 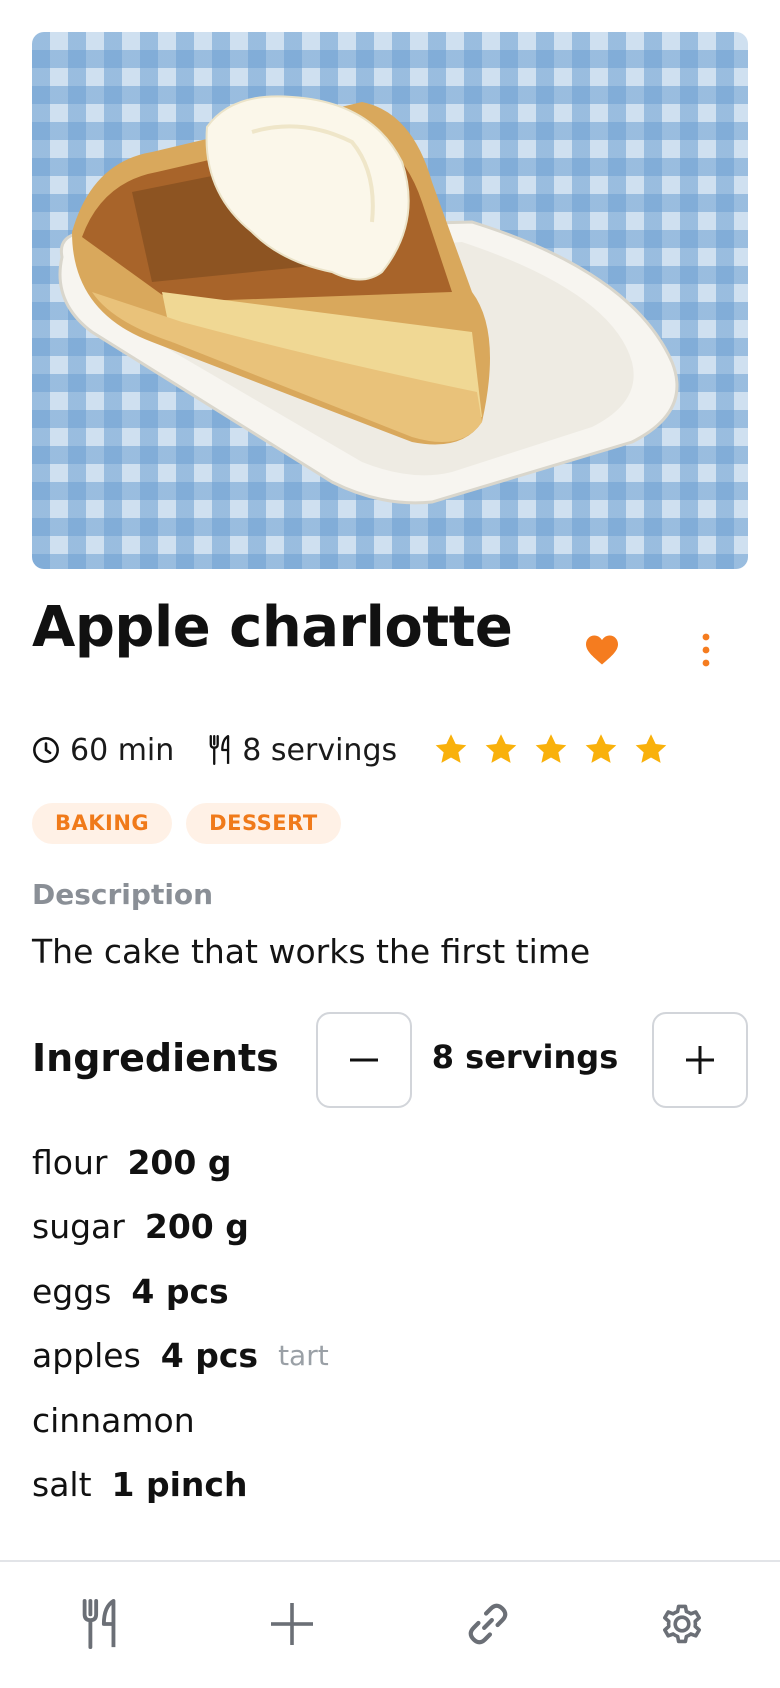 I want to click on rating-stars, so click(x=556, y=750).